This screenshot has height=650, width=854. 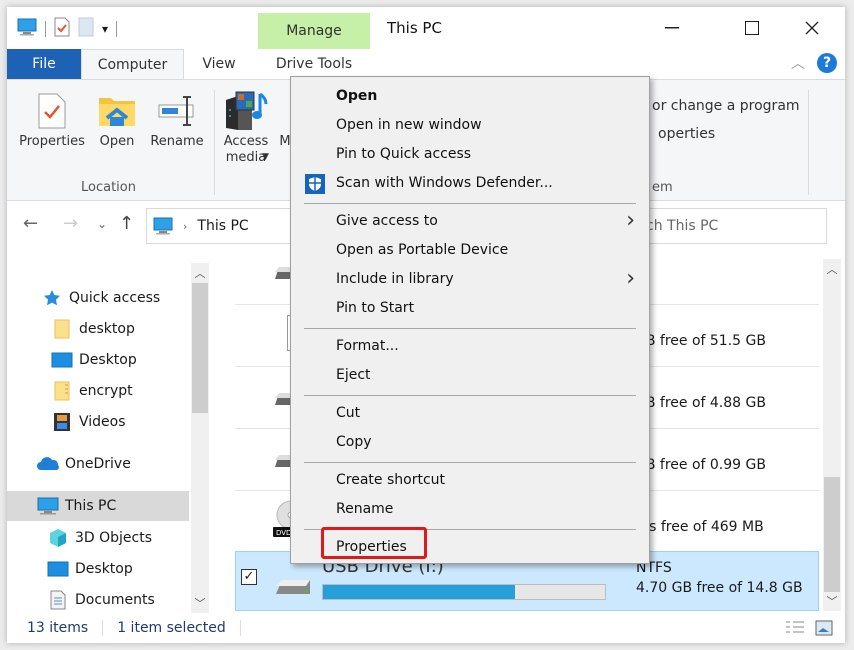 What do you see at coordinates (827, 63) in the screenshot?
I see `help-icon: ?` at bounding box center [827, 63].